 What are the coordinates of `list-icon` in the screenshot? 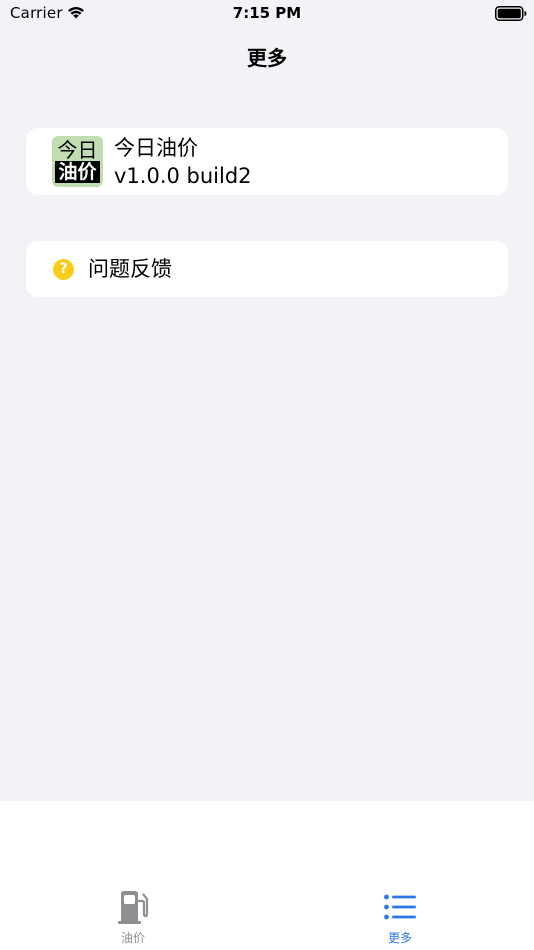 It's located at (400, 907).